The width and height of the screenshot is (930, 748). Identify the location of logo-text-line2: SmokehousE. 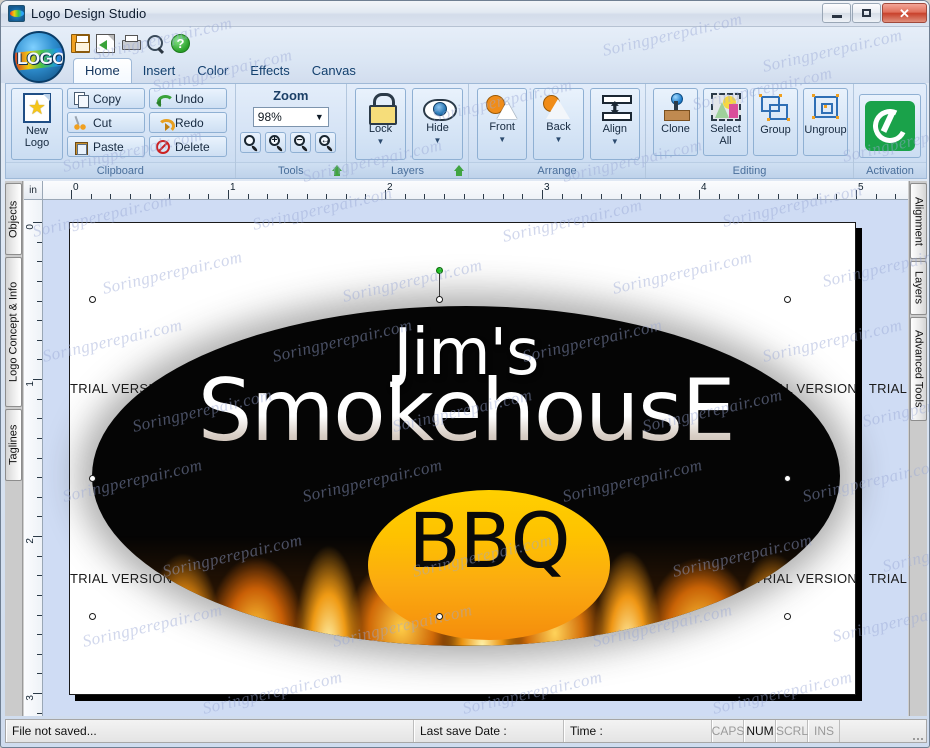
(466, 411).